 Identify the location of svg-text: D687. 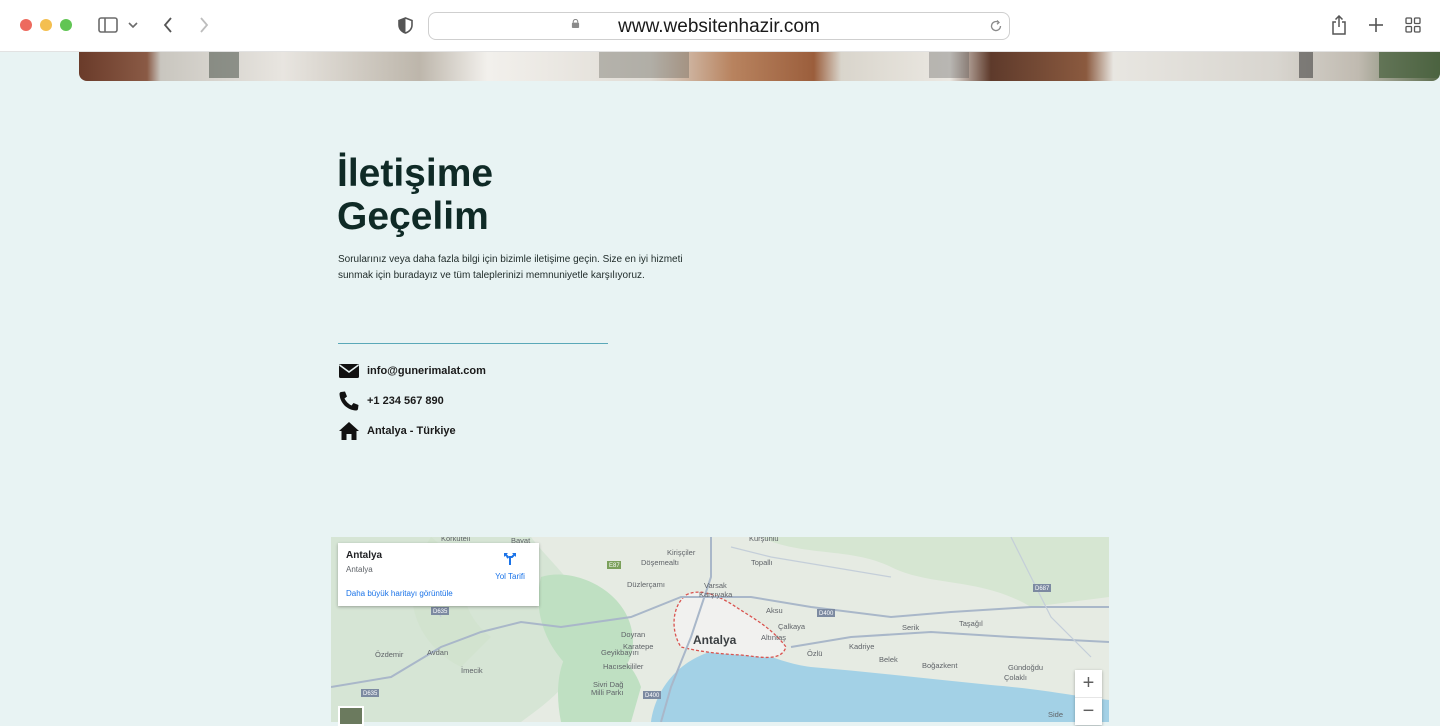
(1042, 589).